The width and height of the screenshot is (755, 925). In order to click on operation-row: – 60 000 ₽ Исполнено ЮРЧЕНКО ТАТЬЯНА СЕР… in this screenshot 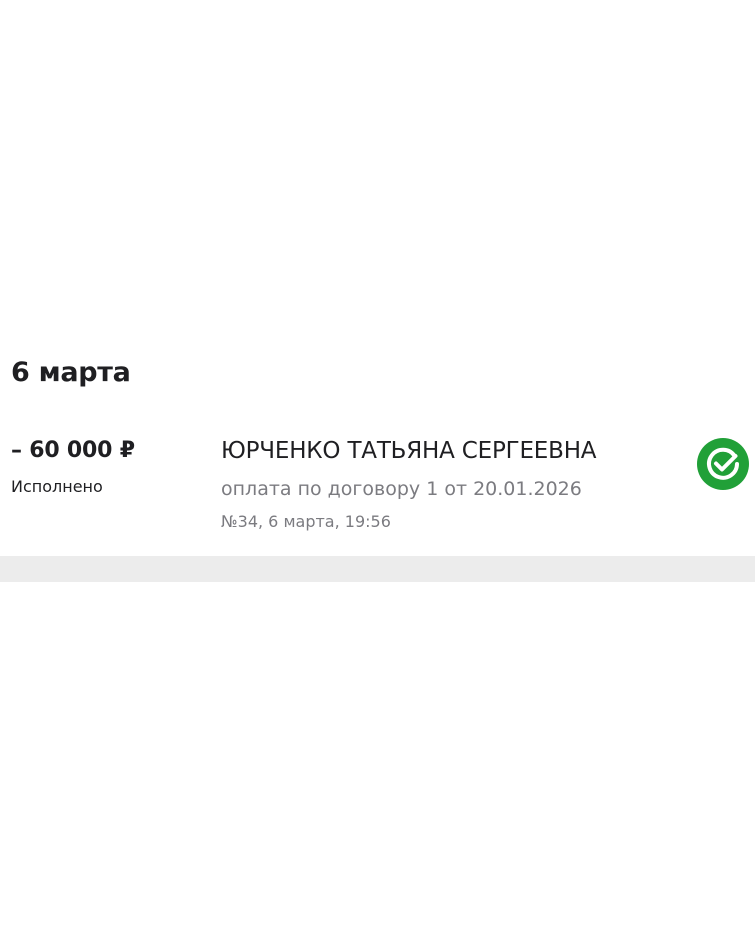, I will do `click(377, 485)`.